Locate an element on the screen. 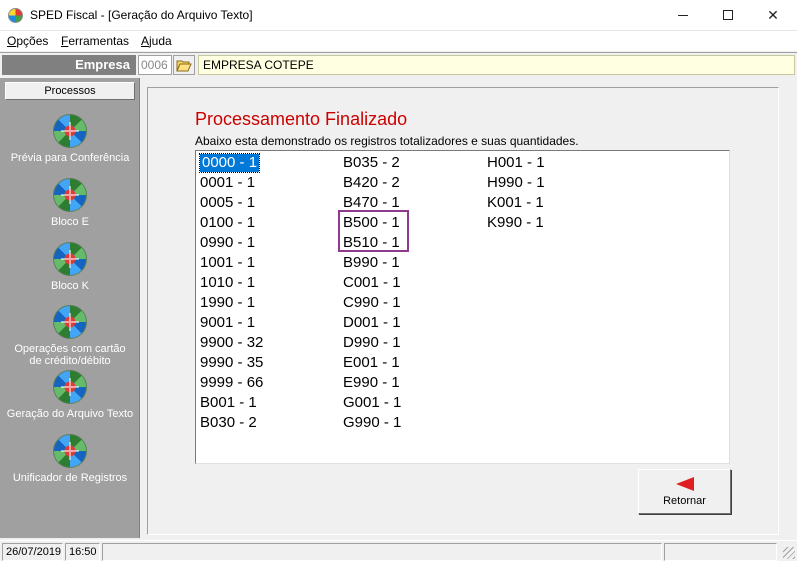 Image resolution: width=797 pixels, height=561 pixels. list-item: 9001 - 1 is located at coordinates (231, 323).